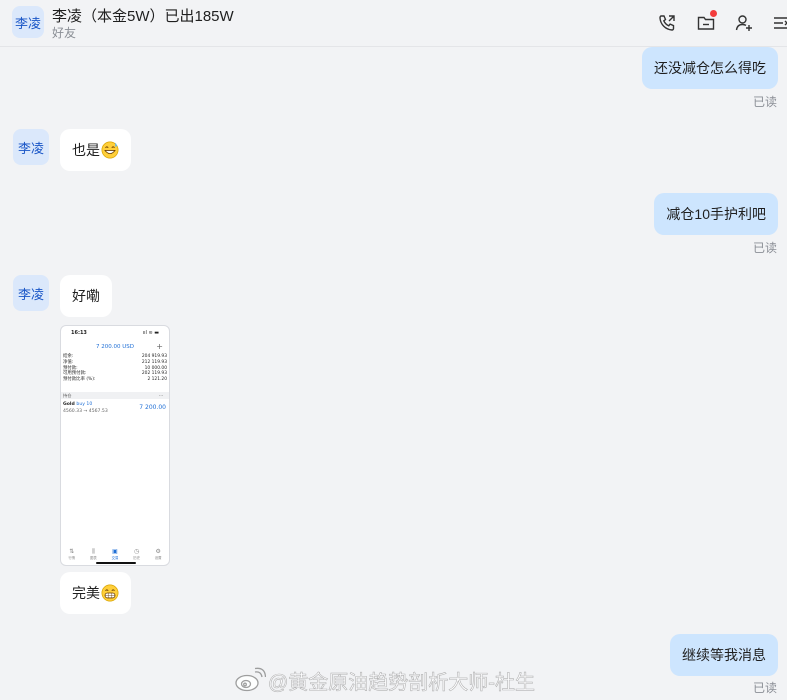 The width and height of the screenshot is (787, 700). I want to click on message-bubble-incoming: 完美, so click(95, 593).